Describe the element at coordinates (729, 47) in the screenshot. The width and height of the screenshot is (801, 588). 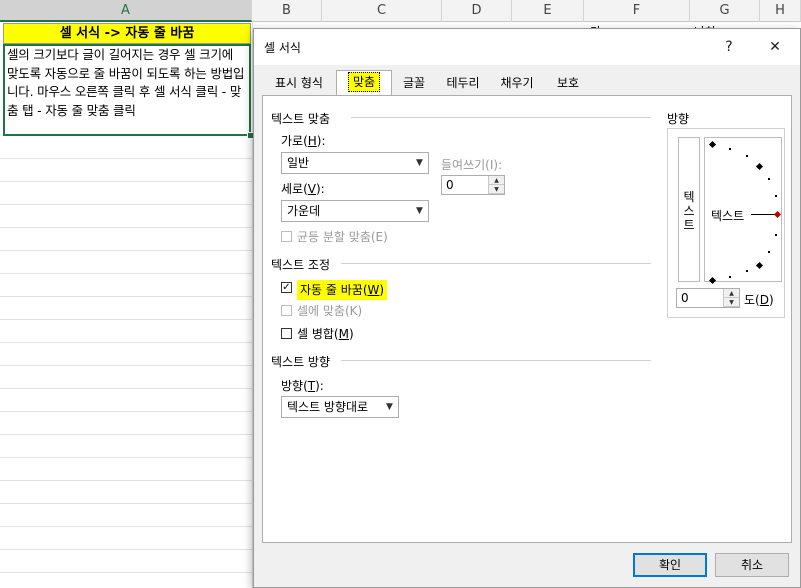
I see `help-button: ?` at that location.